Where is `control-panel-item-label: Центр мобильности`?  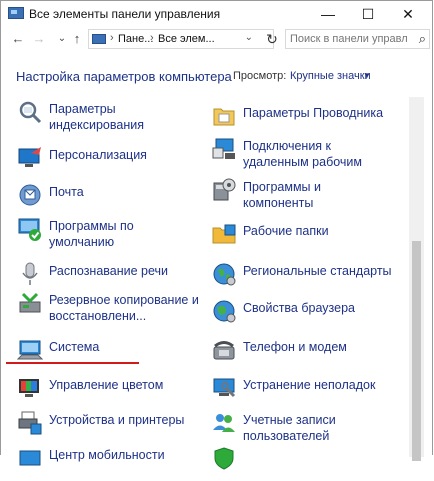
control-panel-item-label: Центр мобильности is located at coordinates (107, 455).